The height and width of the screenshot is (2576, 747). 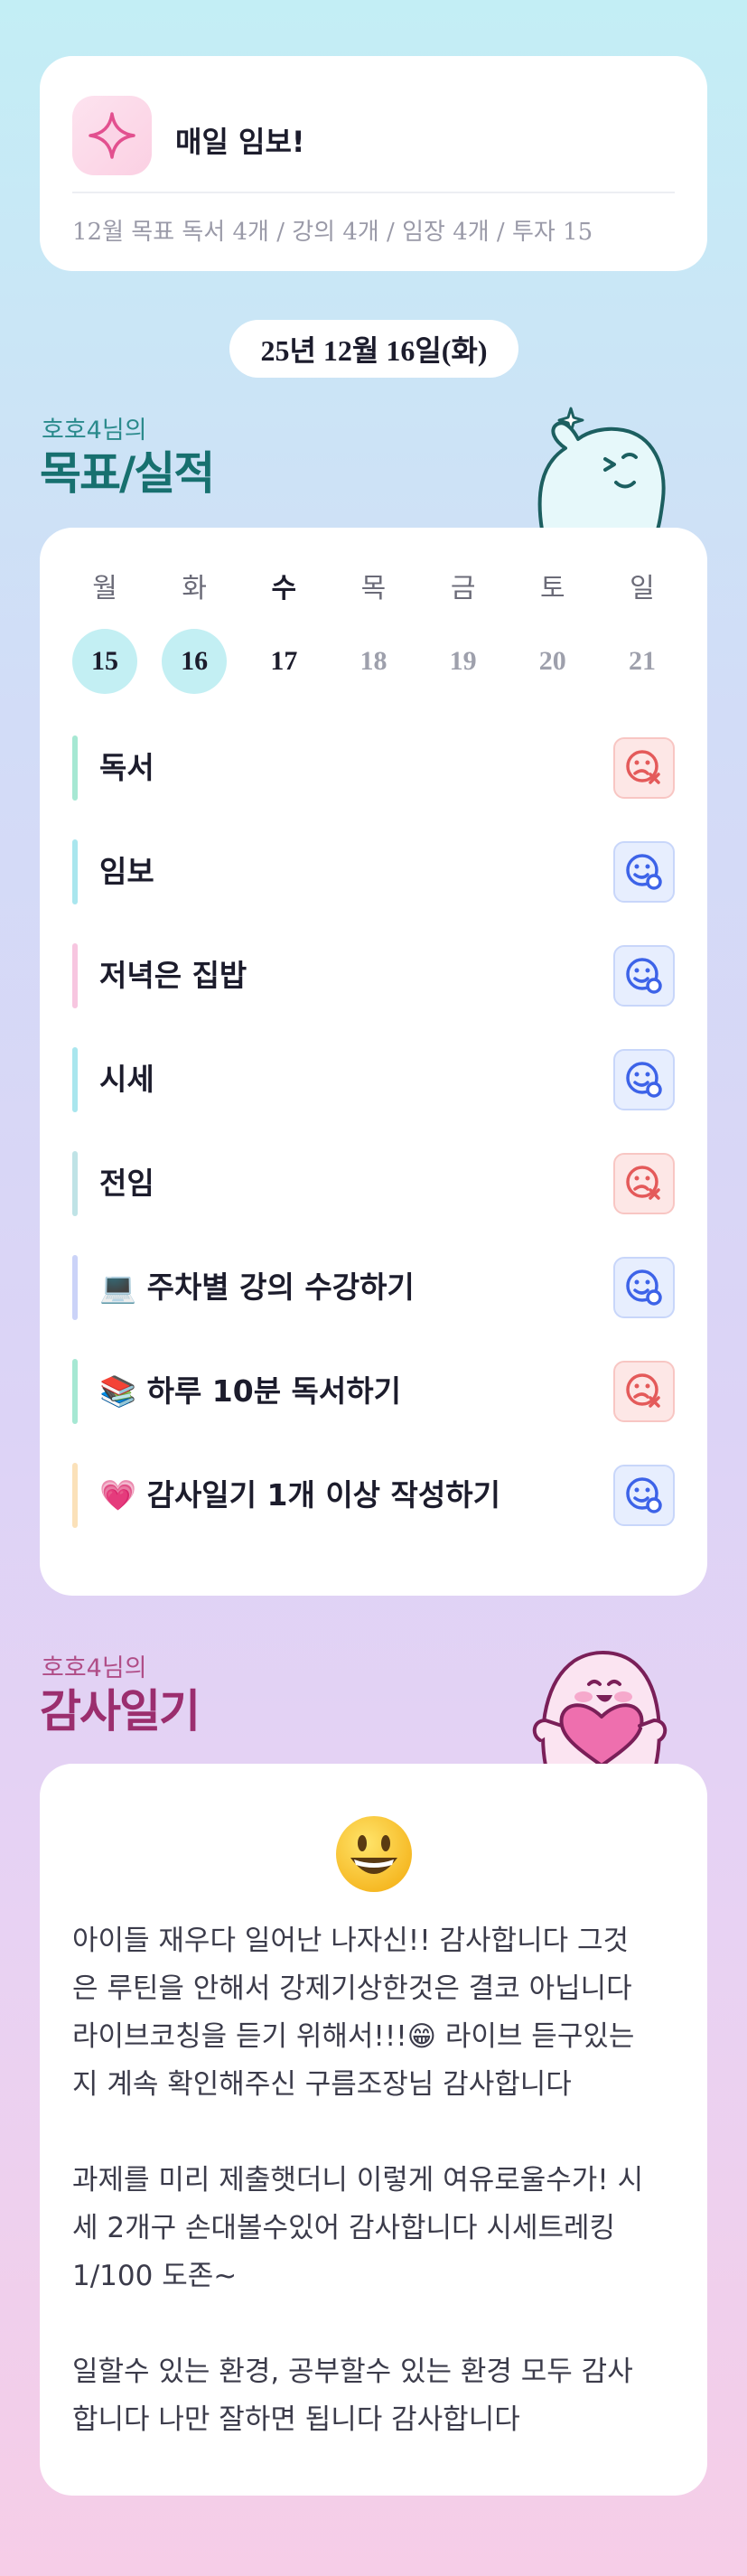 What do you see at coordinates (332, 232) in the screenshot?
I see `goal-summary: 12월 목표 독서 4개 / 강의 4개 / 임장 4개 / 투자 15` at bounding box center [332, 232].